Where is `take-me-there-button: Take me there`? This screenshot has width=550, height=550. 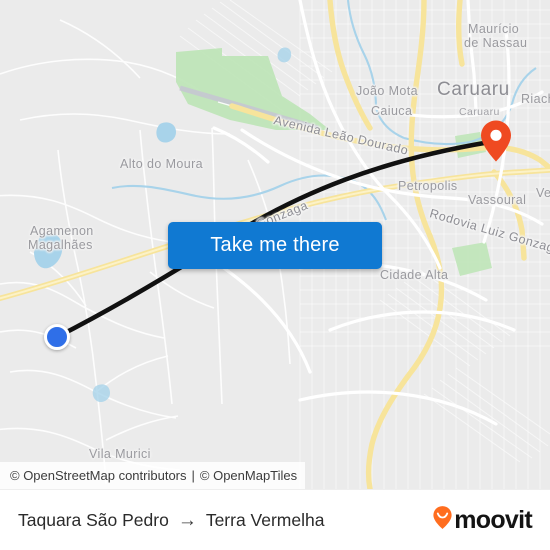
take-me-there-button: Take me there is located at coordinates (275, 245).